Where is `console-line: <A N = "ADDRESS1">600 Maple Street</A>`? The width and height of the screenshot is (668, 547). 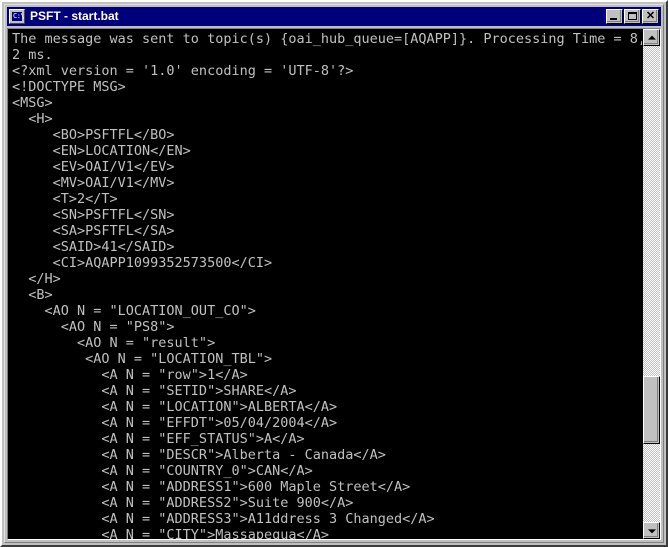 console-line: <A N = "ADDRESS1">600 Maple Street</A> is located at coordinates (211, 487).